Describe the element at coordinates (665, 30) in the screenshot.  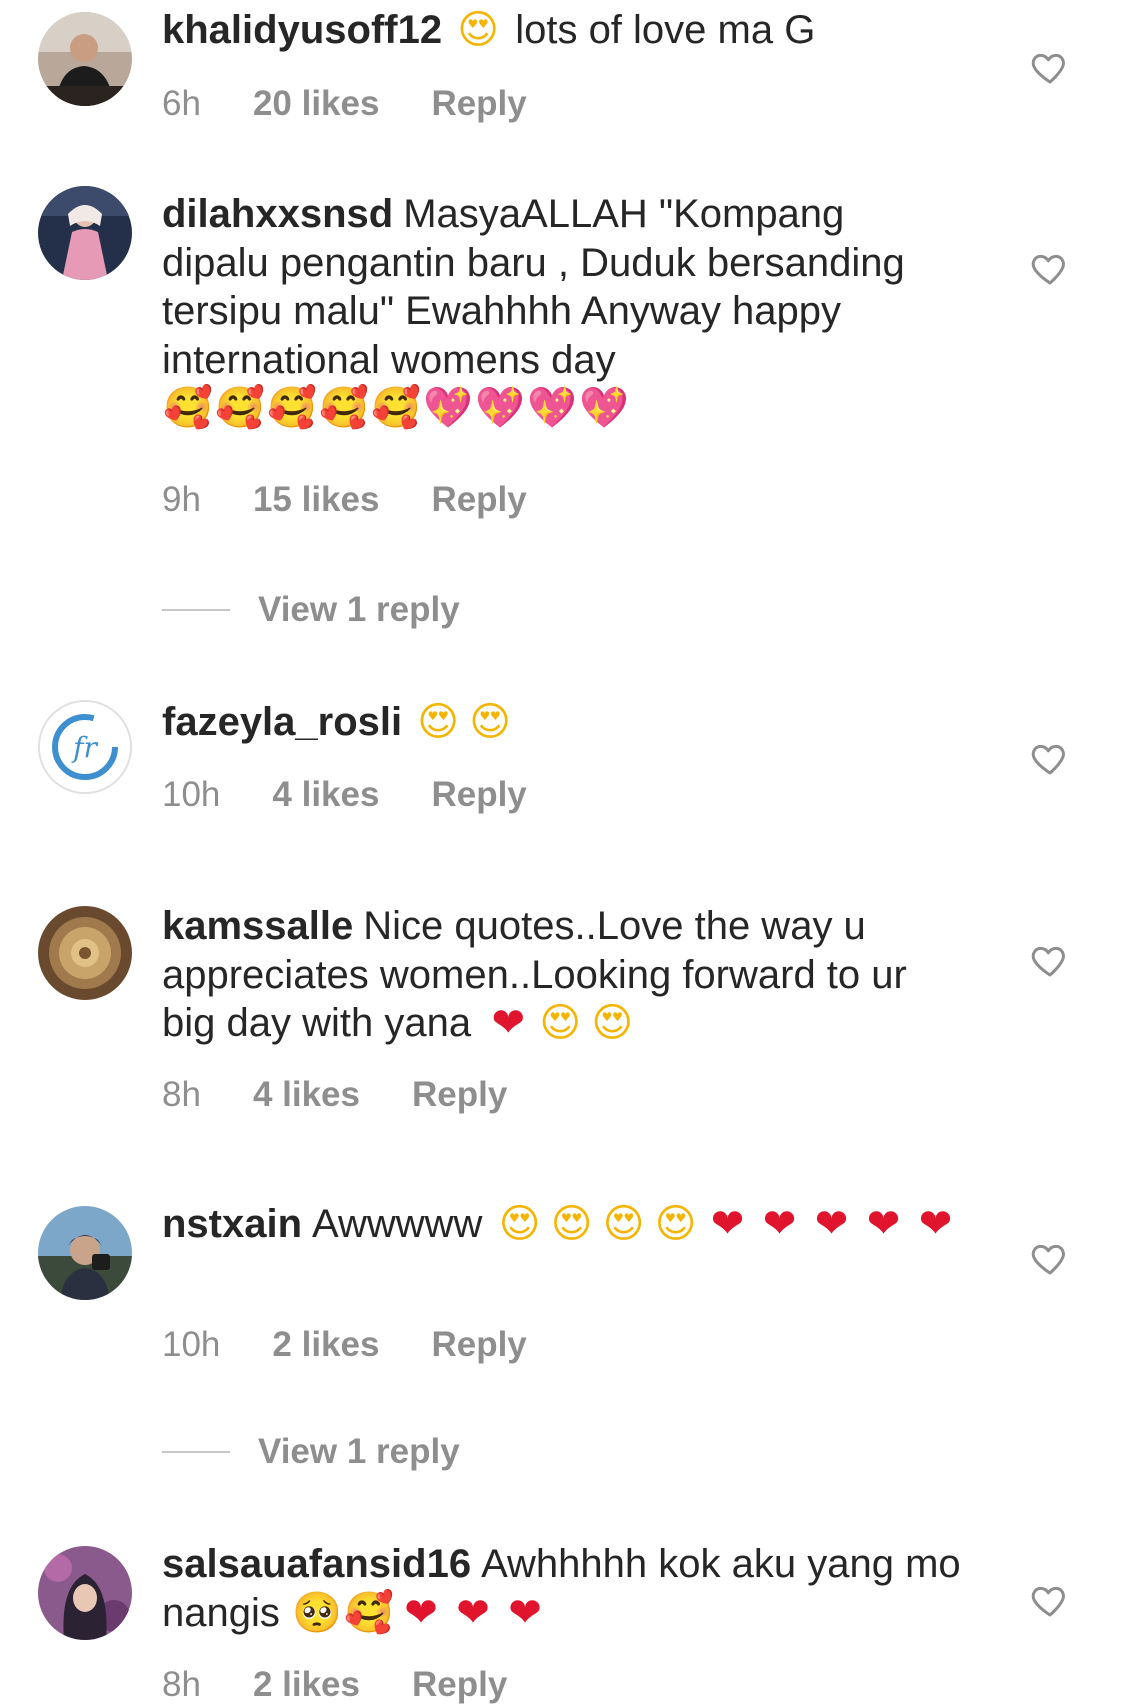
I see `comment-body: lots of love ma G` at that location.